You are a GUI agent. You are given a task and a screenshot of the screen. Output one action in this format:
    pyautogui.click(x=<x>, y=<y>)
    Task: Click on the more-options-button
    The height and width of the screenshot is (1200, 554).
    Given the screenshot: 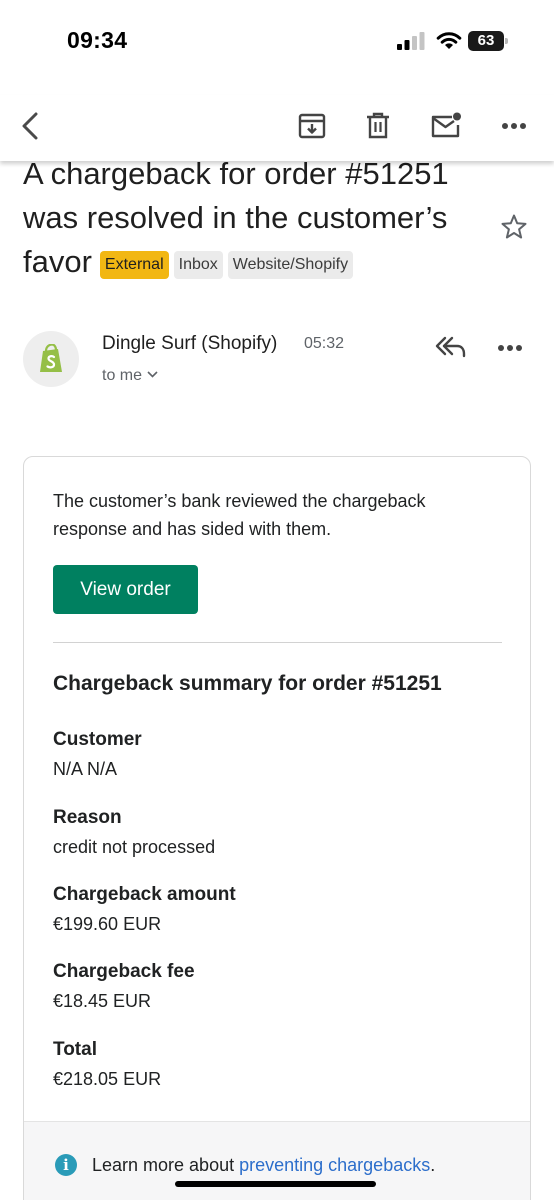 What is the action you would take?
    pyautogui.click(x=514, y=126)
    